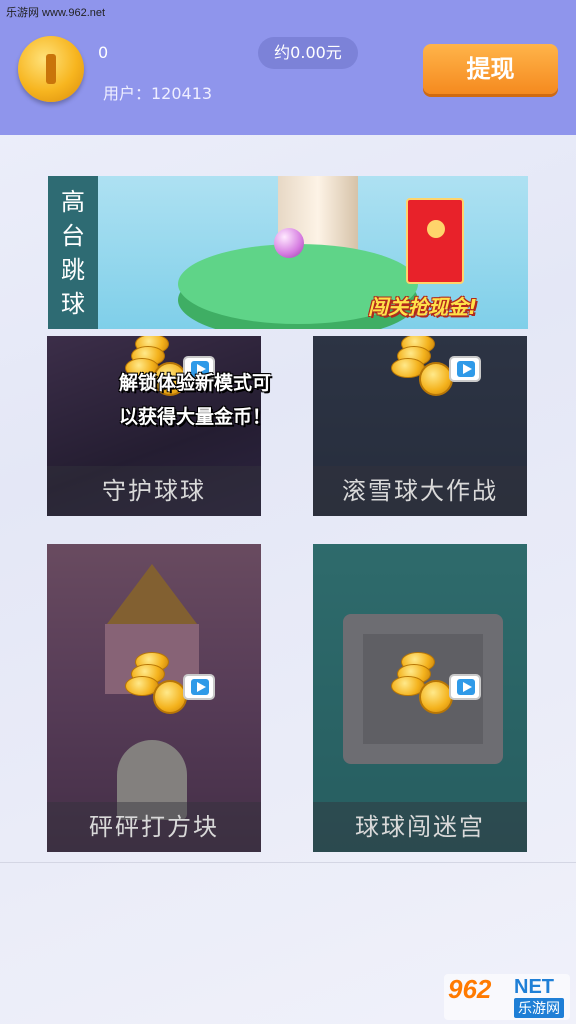  Describe the element at coordinates (470, 989) in the screenshot. I see `watermark-number: 962` at that location.